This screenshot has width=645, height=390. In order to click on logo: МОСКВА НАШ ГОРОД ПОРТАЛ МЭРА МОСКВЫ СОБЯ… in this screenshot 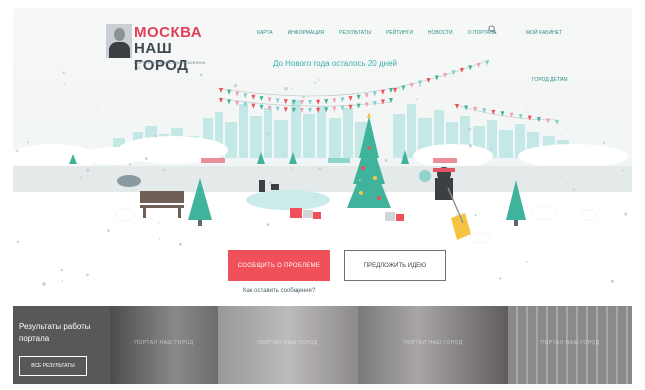, I will do `click(166, 49)`.